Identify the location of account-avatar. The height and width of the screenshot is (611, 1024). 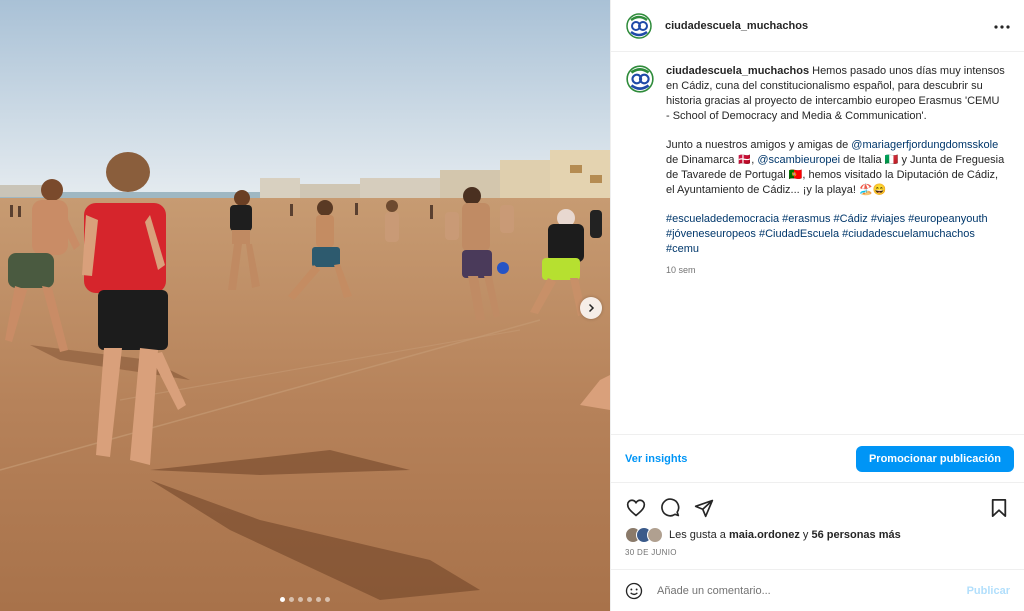
(639, 25).